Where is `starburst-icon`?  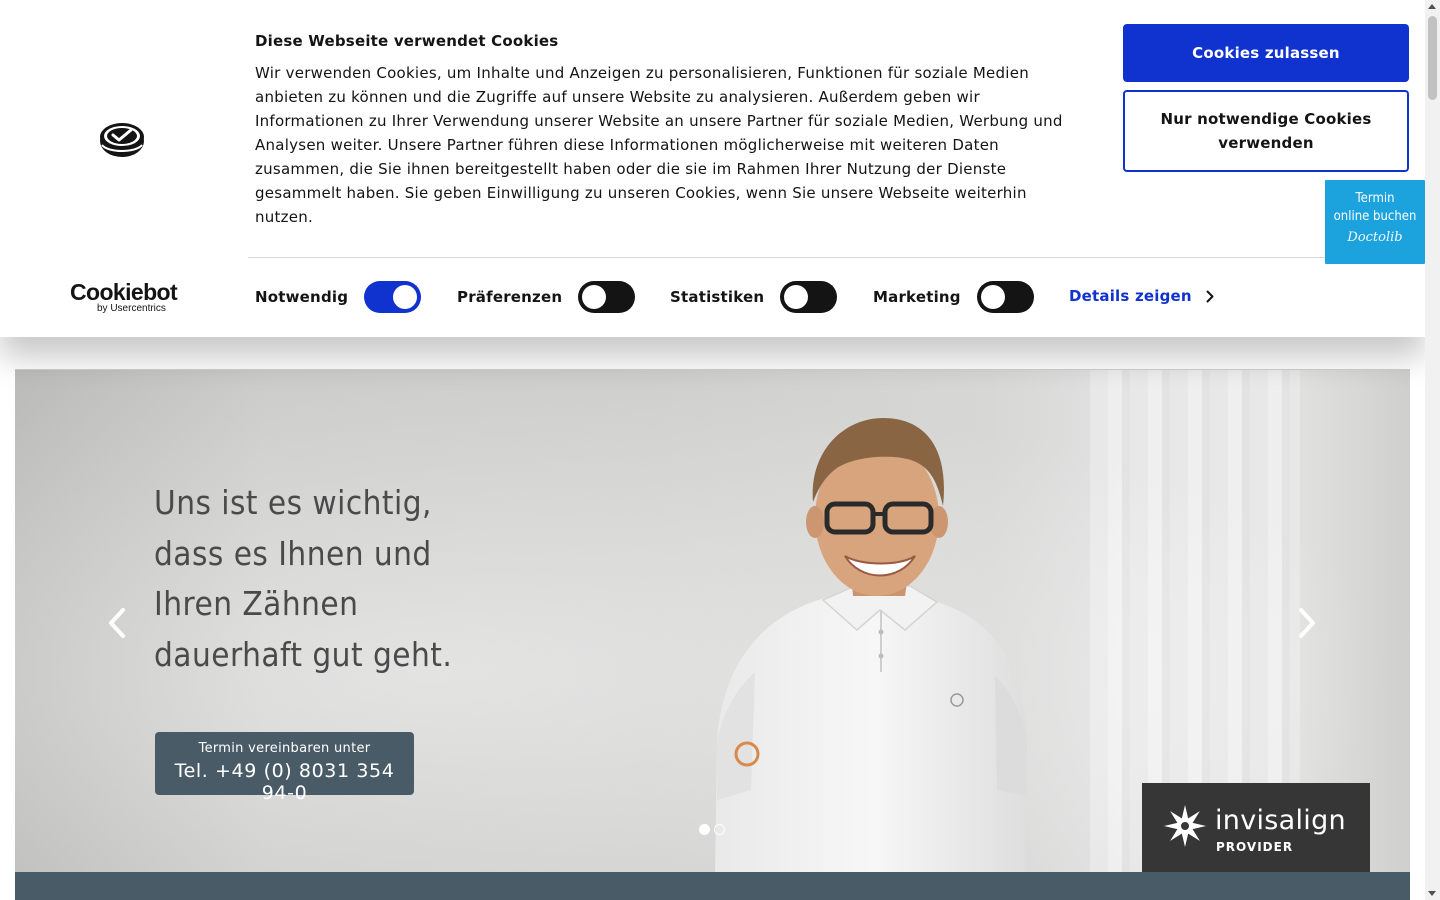
starburst-icon is located at coordinates (1185, 826).